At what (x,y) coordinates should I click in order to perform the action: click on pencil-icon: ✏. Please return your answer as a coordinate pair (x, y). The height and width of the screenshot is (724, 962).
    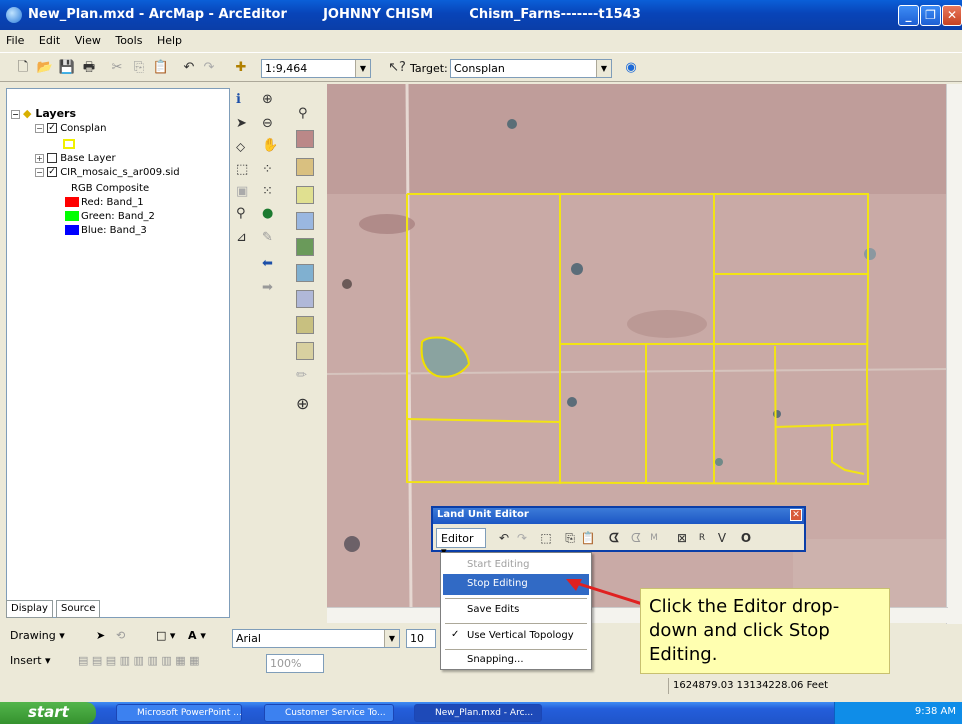
    Looking at the image, I should click on (301, 375).